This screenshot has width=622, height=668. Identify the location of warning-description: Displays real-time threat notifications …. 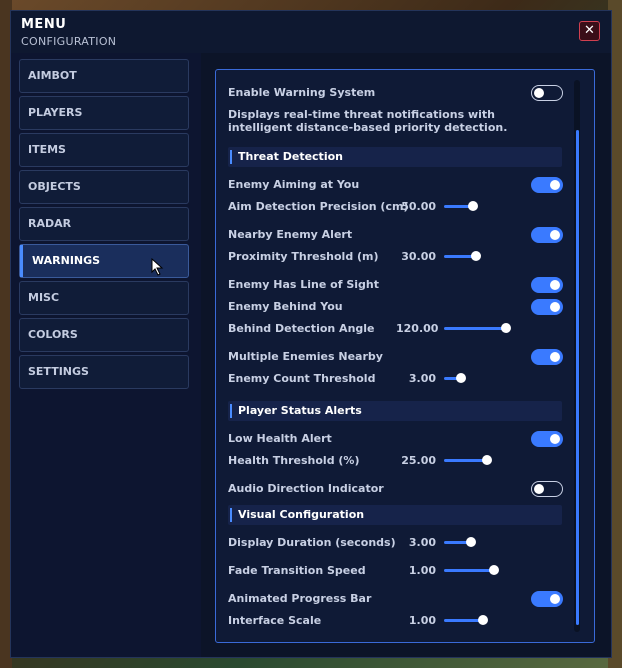
(368, 121).